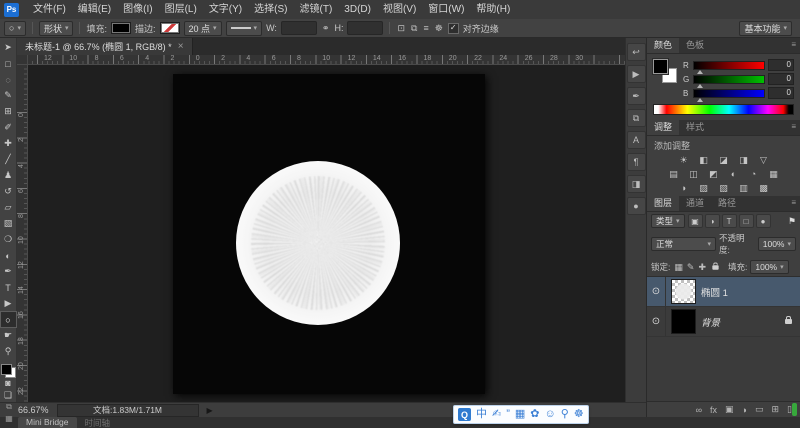  What do you see at coordinates (8, 159) in the screenshot?
I see `brush-tool: ╱` at bounding box center [8, 159].